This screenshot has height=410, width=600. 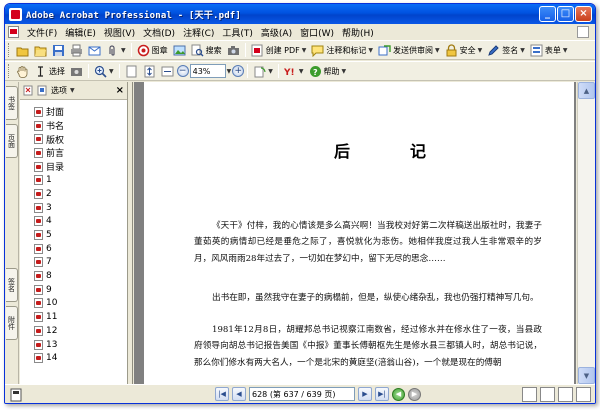 I want to click on create-pdf-button: 创建 PDF ▼, so click(x=279, y=50).